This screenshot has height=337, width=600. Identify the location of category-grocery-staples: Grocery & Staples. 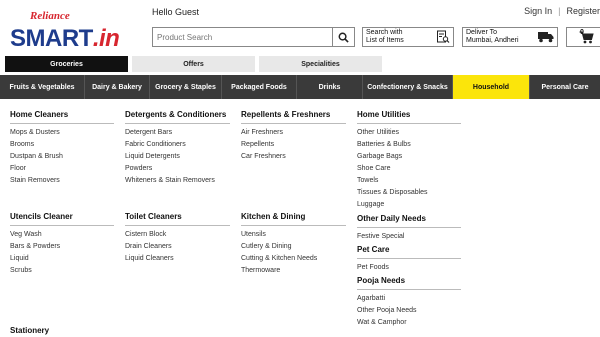
(186, 87).